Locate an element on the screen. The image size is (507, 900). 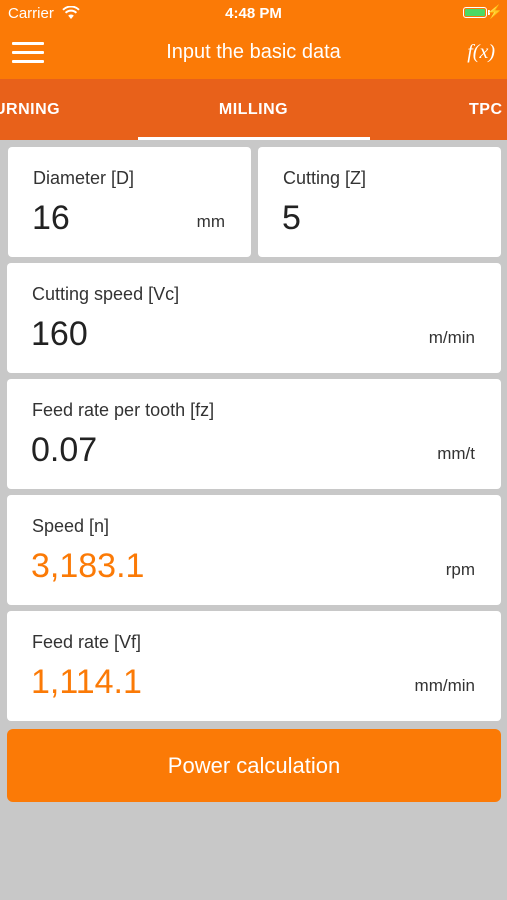
cutting-value: 5 is located at coordinates (291, 218).